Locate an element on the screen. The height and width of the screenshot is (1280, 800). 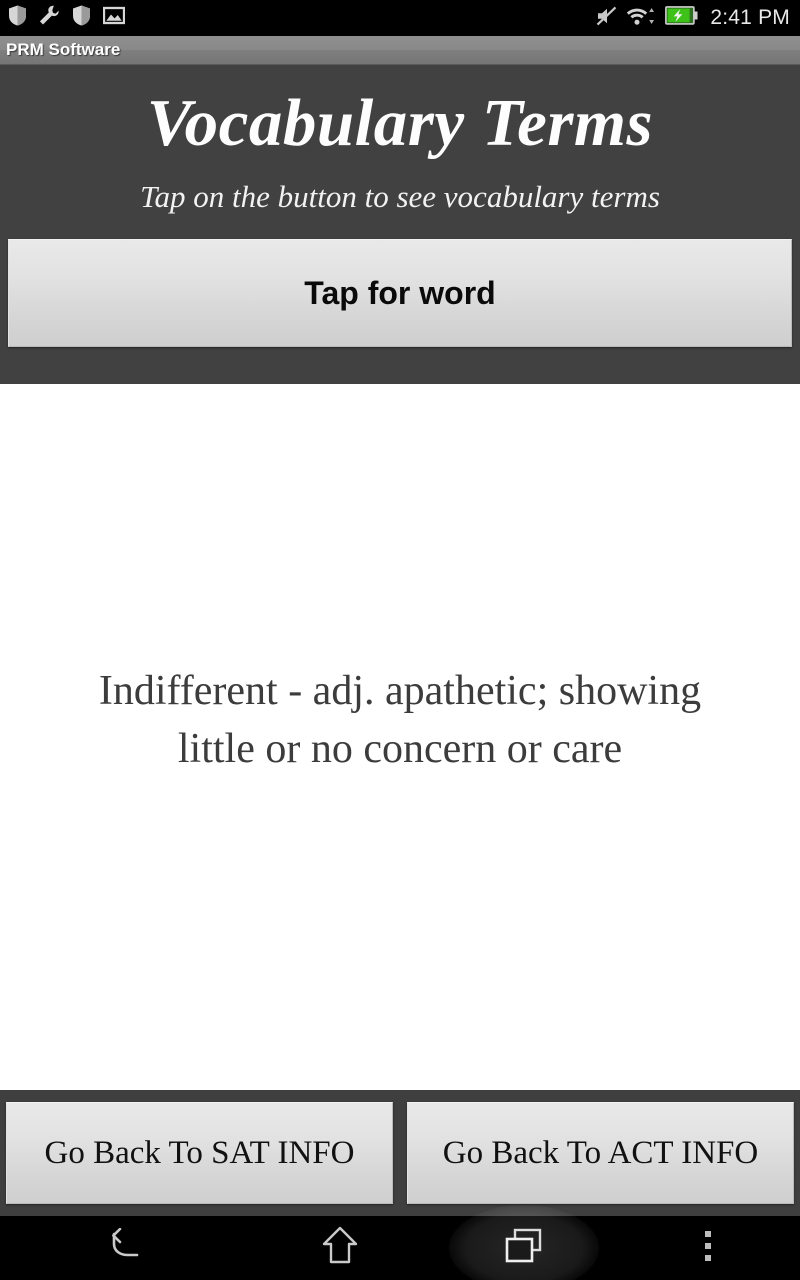
go-back-act-button: Go Back To ACT INFO is located at coordinates (600, 1153).